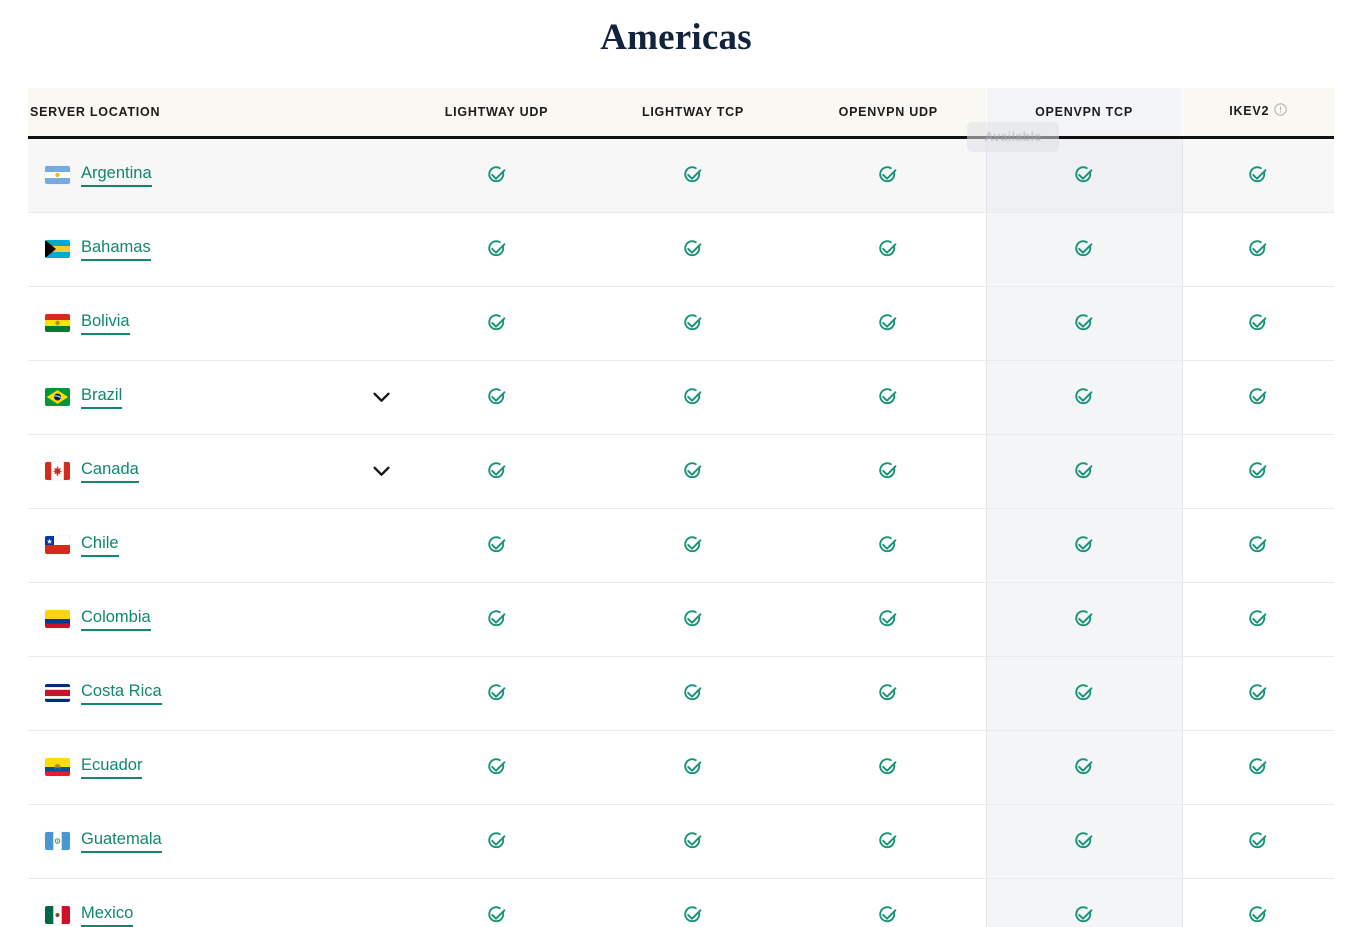  What do you see at coordinates (116, 249) in the screenshot?
I see `country-link: Bahamas` at bounding box center [116, 249].